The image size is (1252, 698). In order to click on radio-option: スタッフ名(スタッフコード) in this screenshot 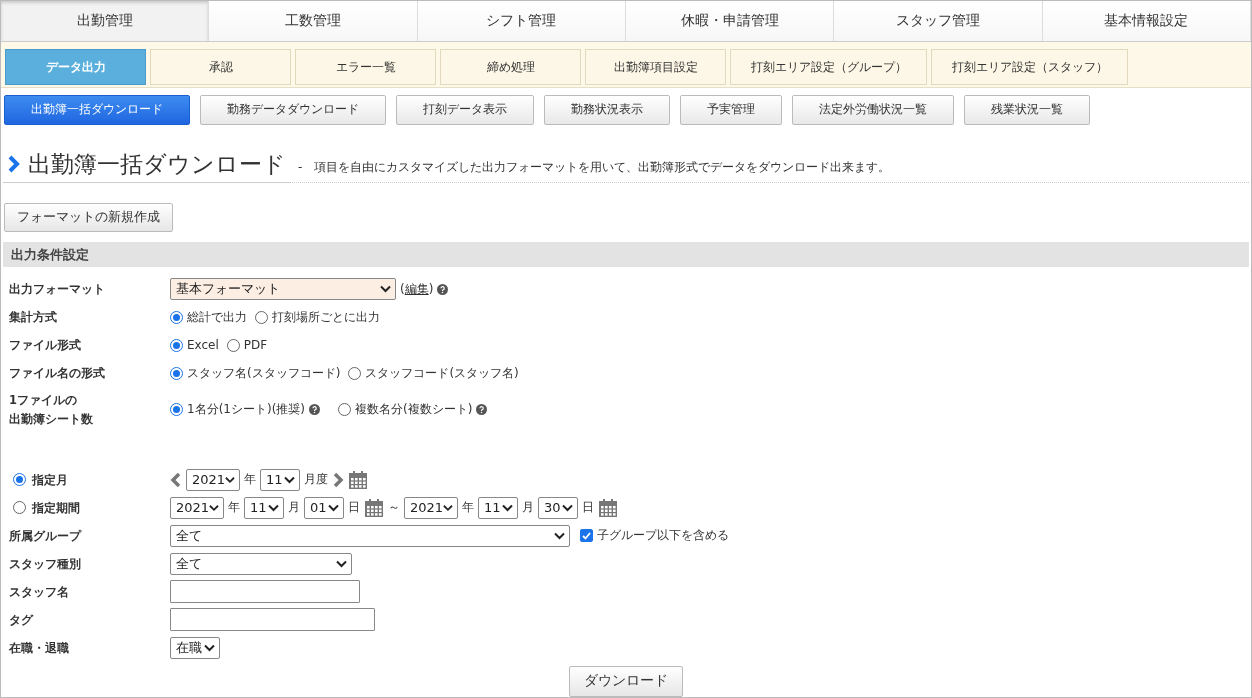, I will do `click(255, 373)`.